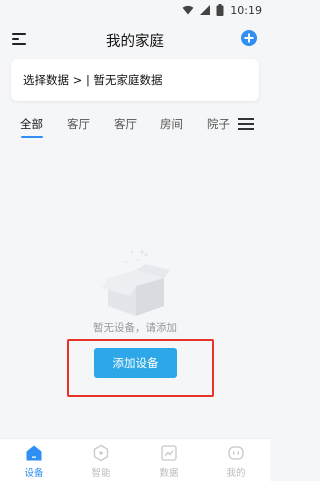 The height and width of the screenshot is (481, 320). What do you see at coordinates (246, 10) in the screenshot?
I see `status-time: 10:19` at bounding box center [246, 10].